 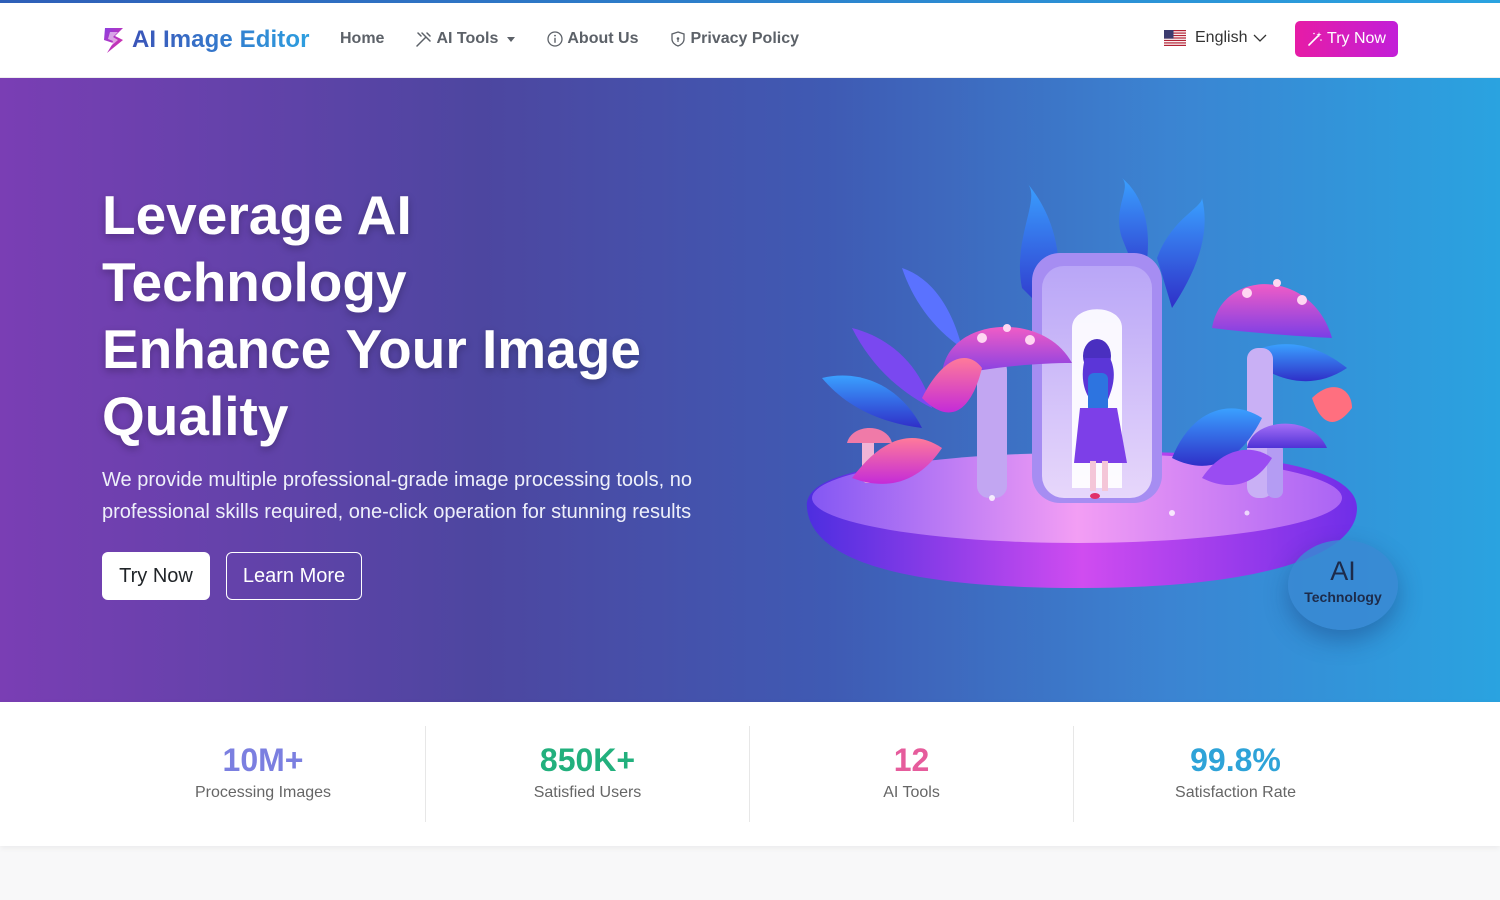 I want to click on us-flag-icon, so click(x=1175, y=38).